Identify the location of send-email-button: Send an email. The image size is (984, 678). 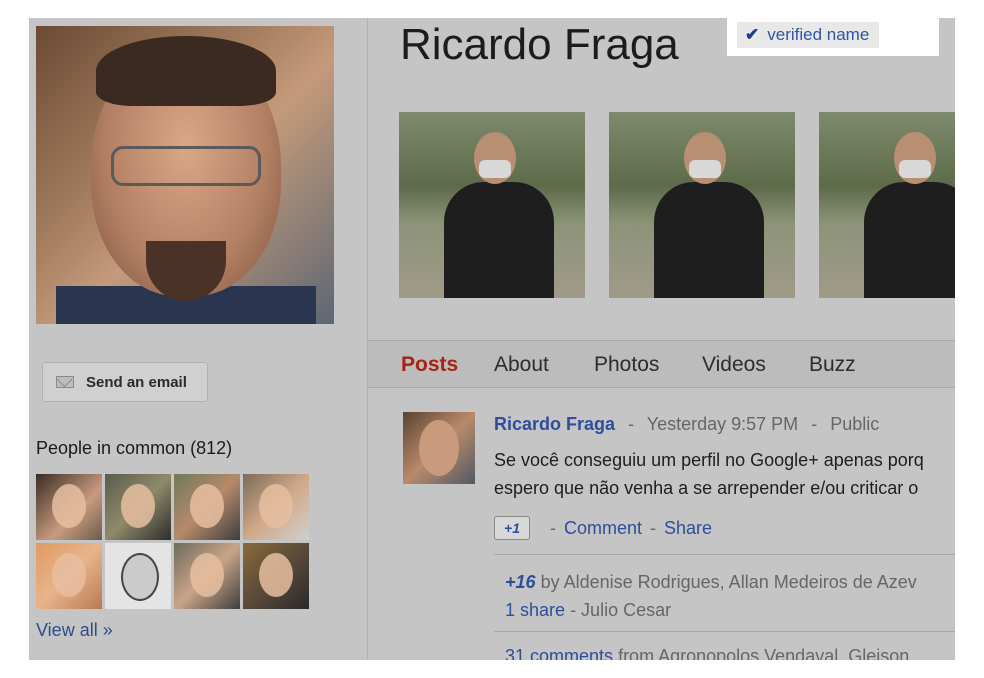
(125, 382).